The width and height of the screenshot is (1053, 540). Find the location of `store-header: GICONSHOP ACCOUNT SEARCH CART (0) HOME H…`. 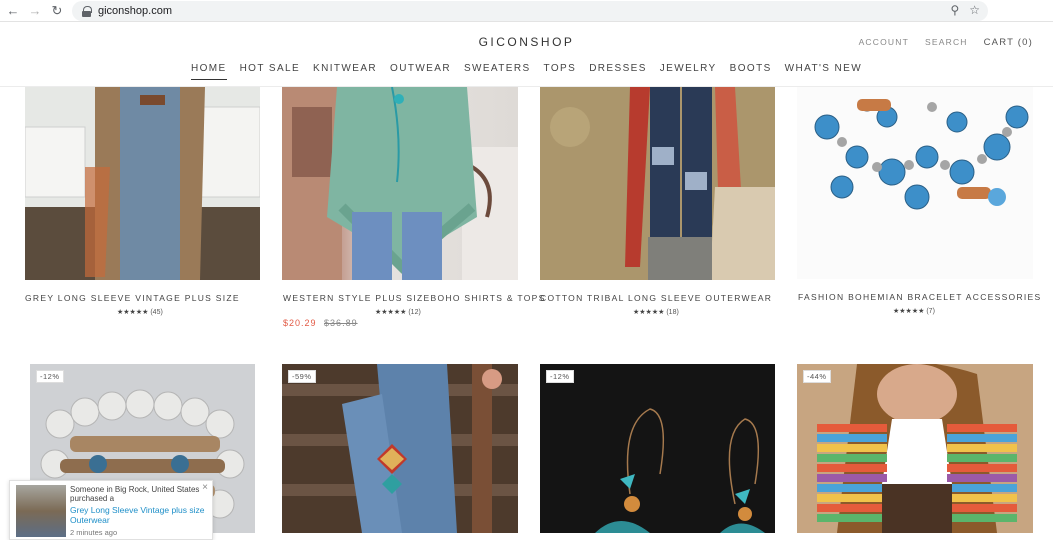

store-header: GICONSHOP ACCOUNT SEARCH CART (0) HOME H… is located at coordinates (526, 55).